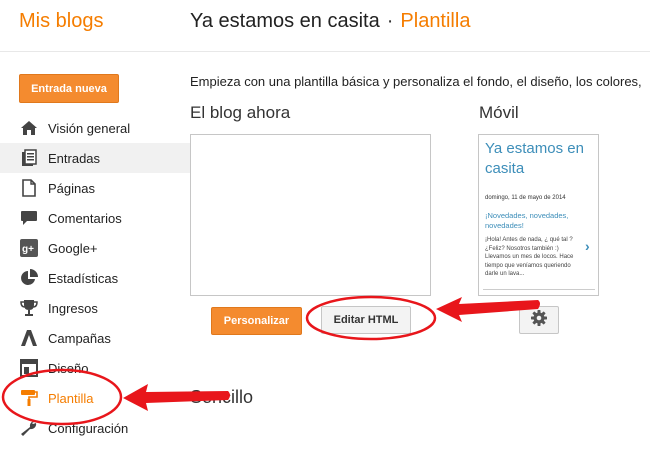 This screenshot has width=650, height=460. I want to click on sidebar-item-google-plus: g+ Google+, so click(95, 248).